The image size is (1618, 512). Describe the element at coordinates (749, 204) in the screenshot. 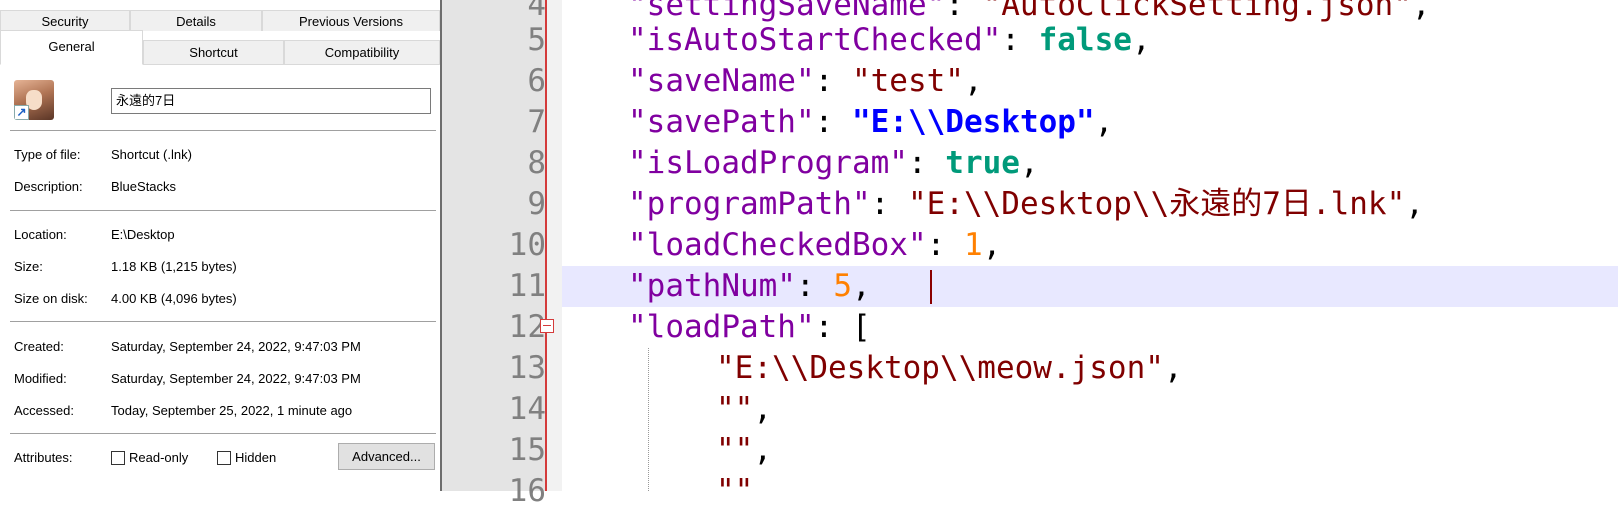

I see `json-key: "programPath"` at that location.